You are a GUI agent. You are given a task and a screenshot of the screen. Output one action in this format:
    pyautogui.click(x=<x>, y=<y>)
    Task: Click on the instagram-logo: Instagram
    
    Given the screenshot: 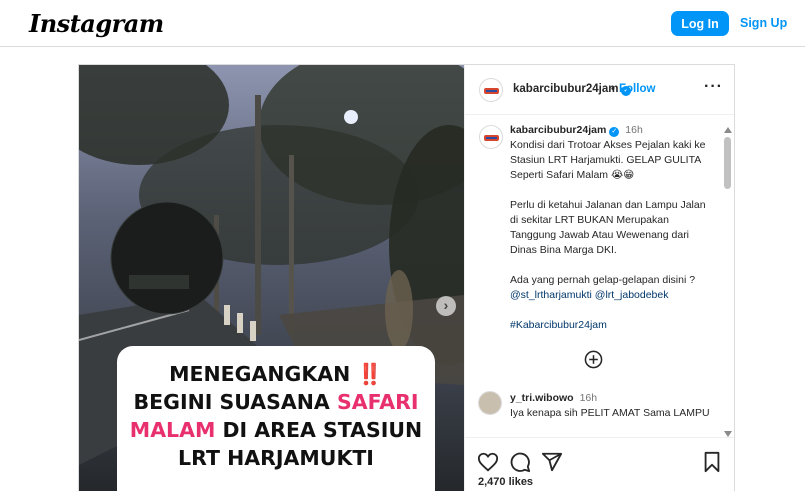 What is the action you would take?
    pyautogui.click(x=96, y=23)
    